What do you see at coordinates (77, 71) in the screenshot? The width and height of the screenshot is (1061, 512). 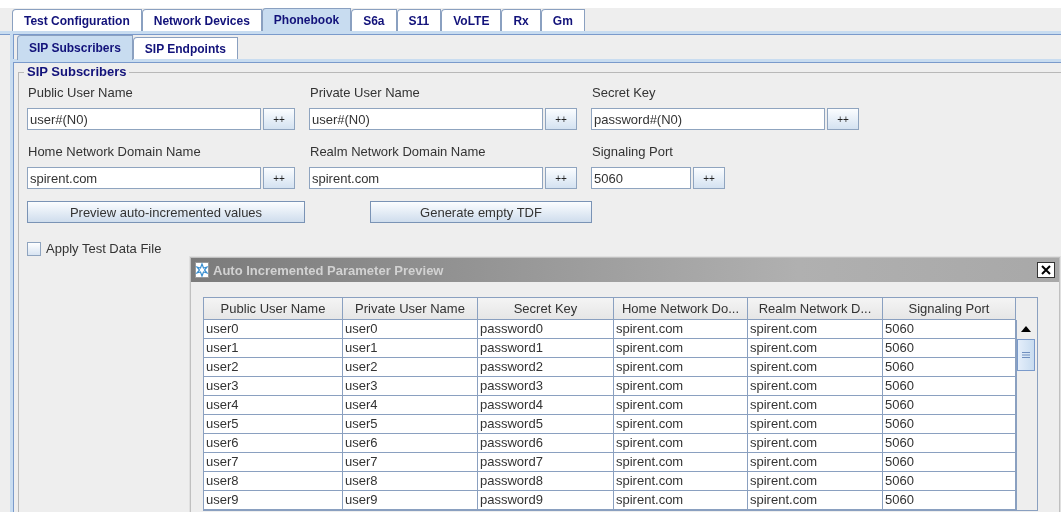 I see `group-title: SIP Subscribers` at bounding box center [77, 71].